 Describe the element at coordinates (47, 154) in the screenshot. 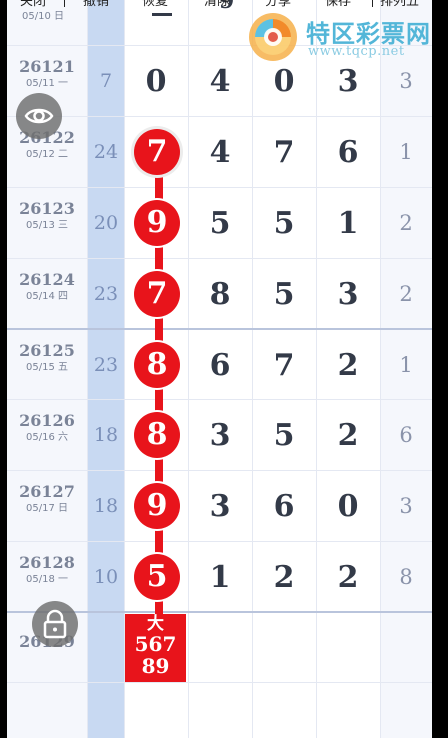

I see `issue-date: 05/12 二` at that location.